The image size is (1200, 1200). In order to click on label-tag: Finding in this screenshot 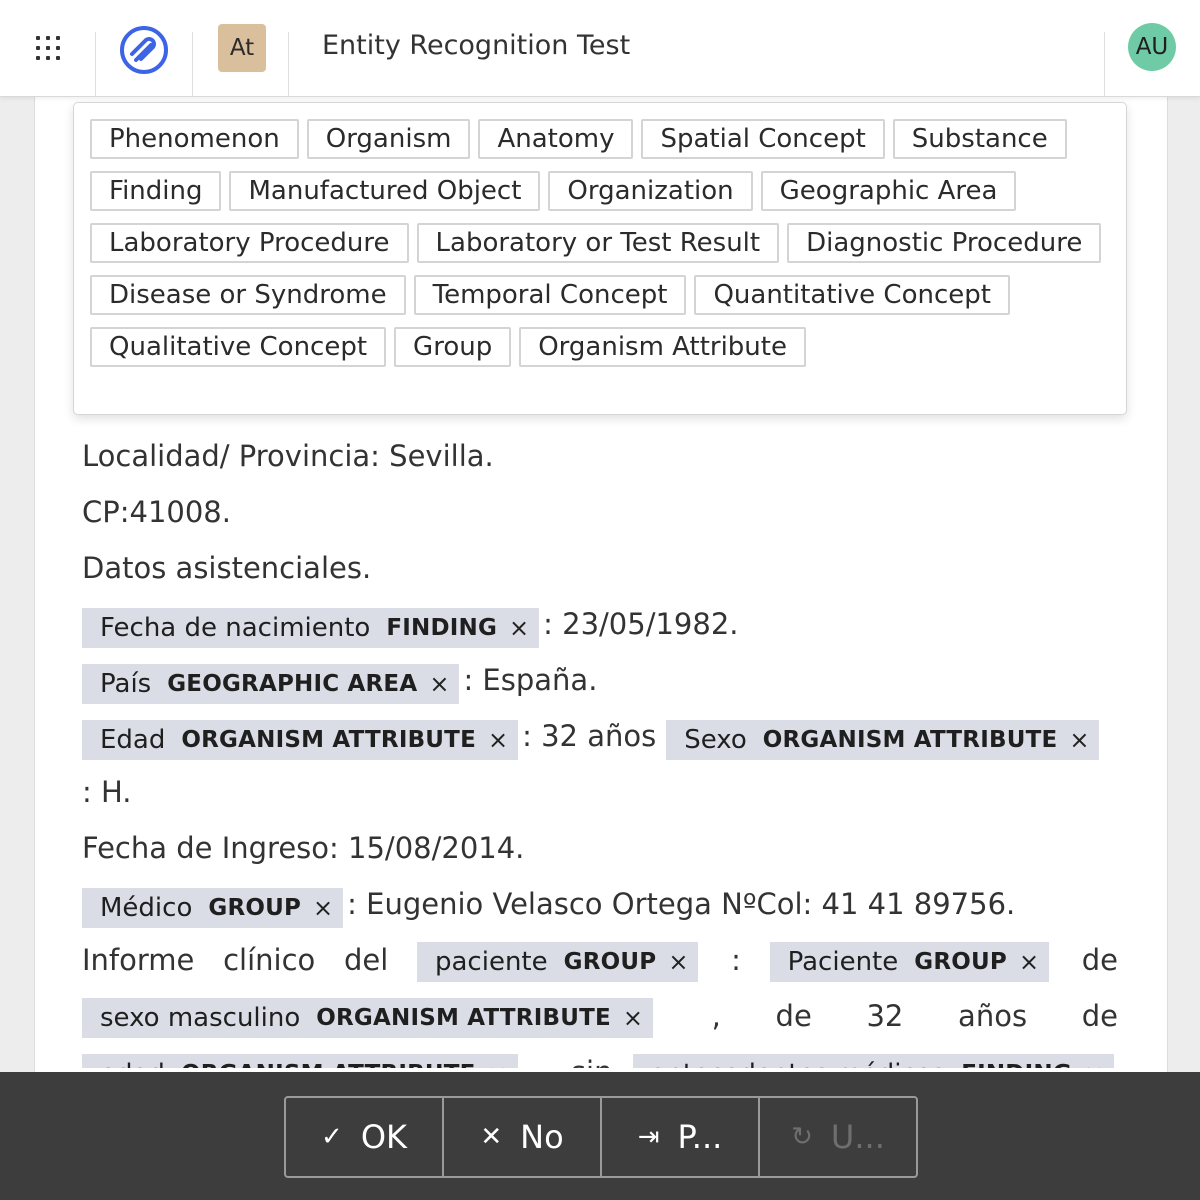, I will do `click(156, 191)`.